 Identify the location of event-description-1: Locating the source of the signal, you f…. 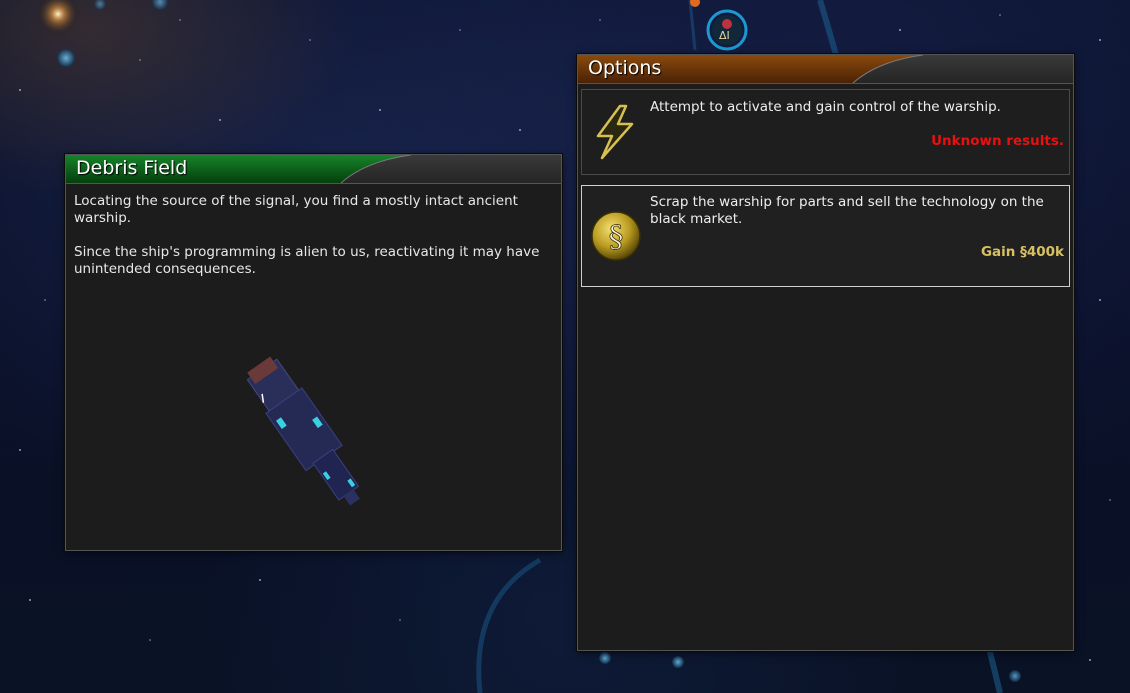
(296, 209).